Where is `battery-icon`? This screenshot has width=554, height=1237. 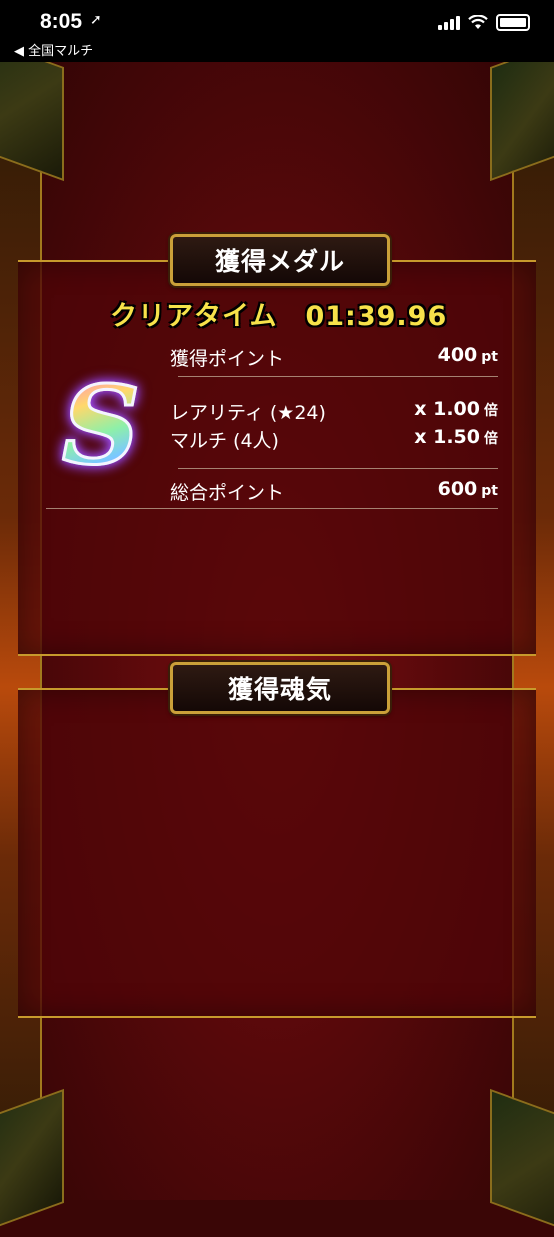
battery-icon is located at coordinates (513, 22).